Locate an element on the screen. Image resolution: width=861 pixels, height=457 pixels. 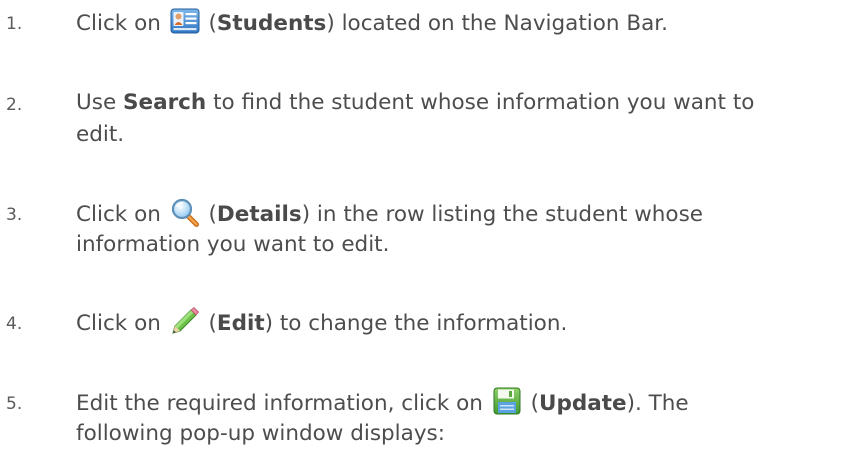
step-line-continued: following pop-up window displays: is located at coordinates (260, 433).